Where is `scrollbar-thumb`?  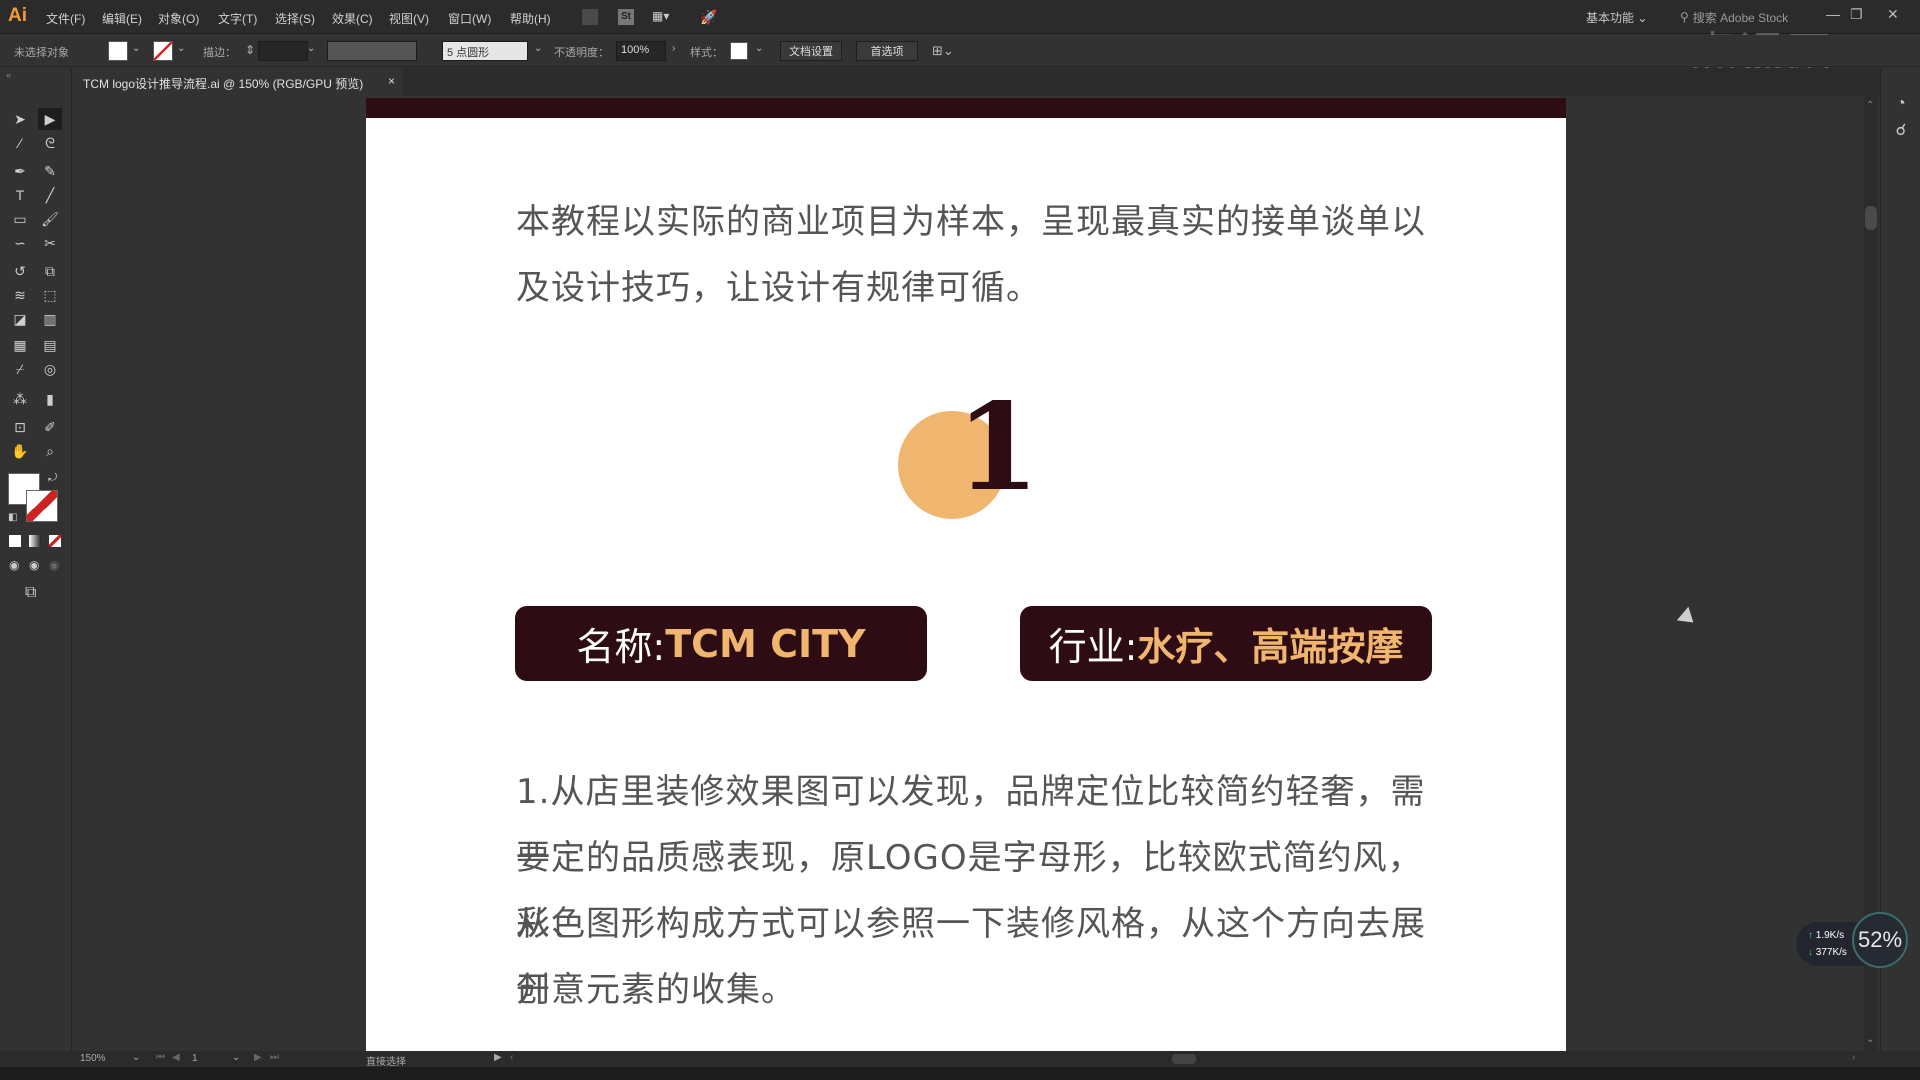 scrollbar-thumb is located at coordinates (1871, 218).